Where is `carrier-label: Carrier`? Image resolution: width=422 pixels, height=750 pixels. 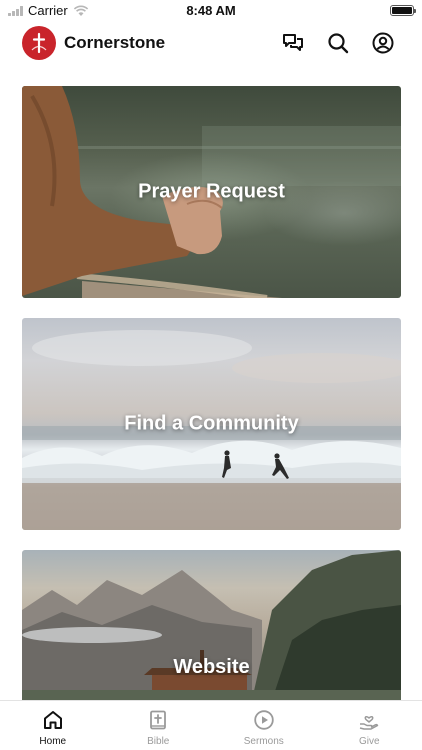 carrier-label: Carrier is located at coordinates (48, 10).